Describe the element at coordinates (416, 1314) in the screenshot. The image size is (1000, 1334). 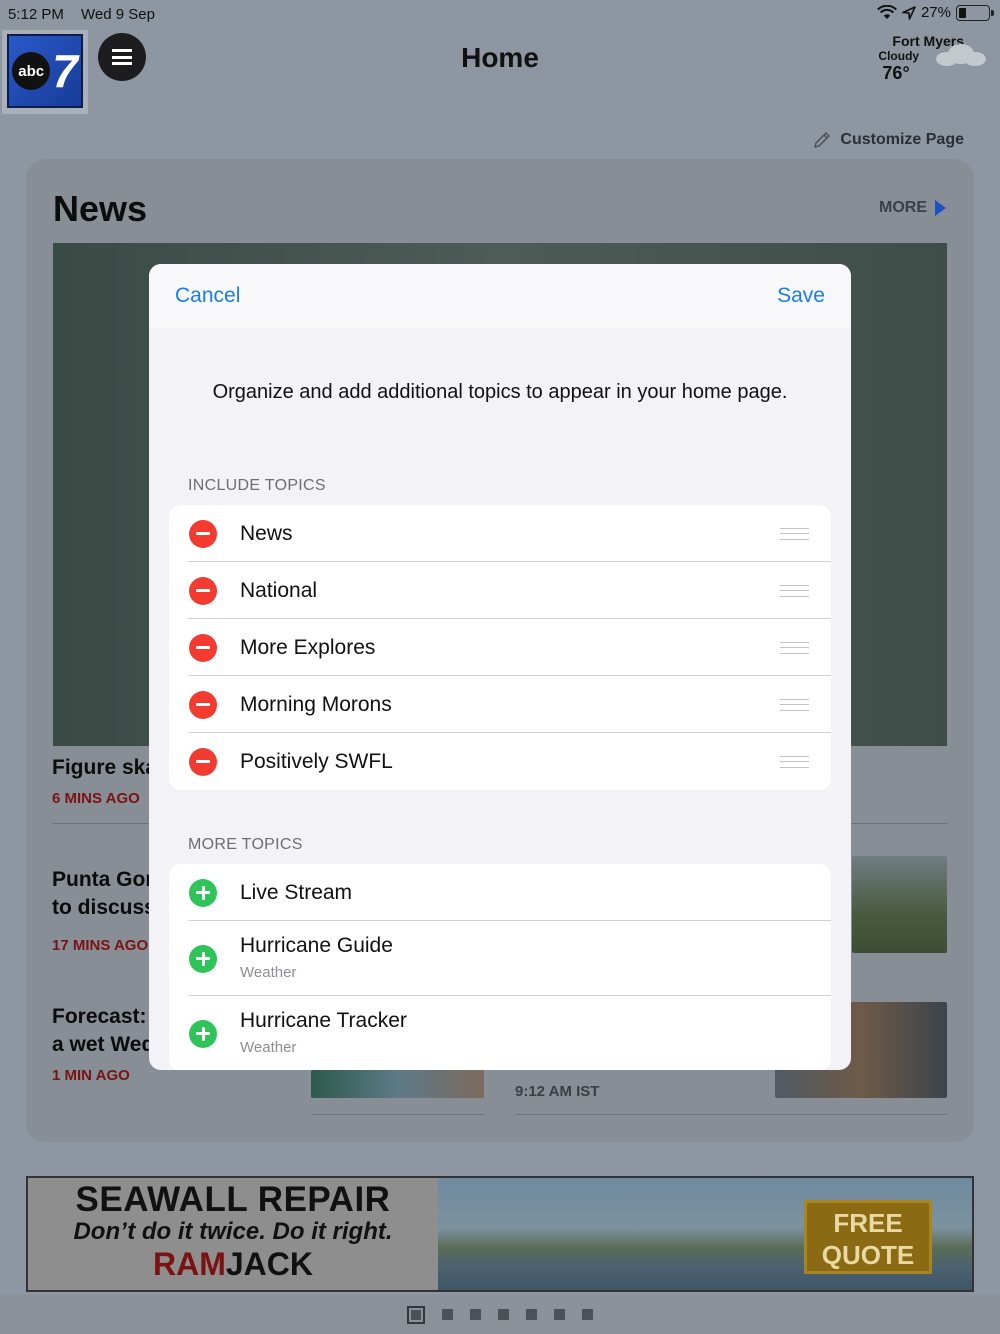
I see `page-dot-active` at that location.